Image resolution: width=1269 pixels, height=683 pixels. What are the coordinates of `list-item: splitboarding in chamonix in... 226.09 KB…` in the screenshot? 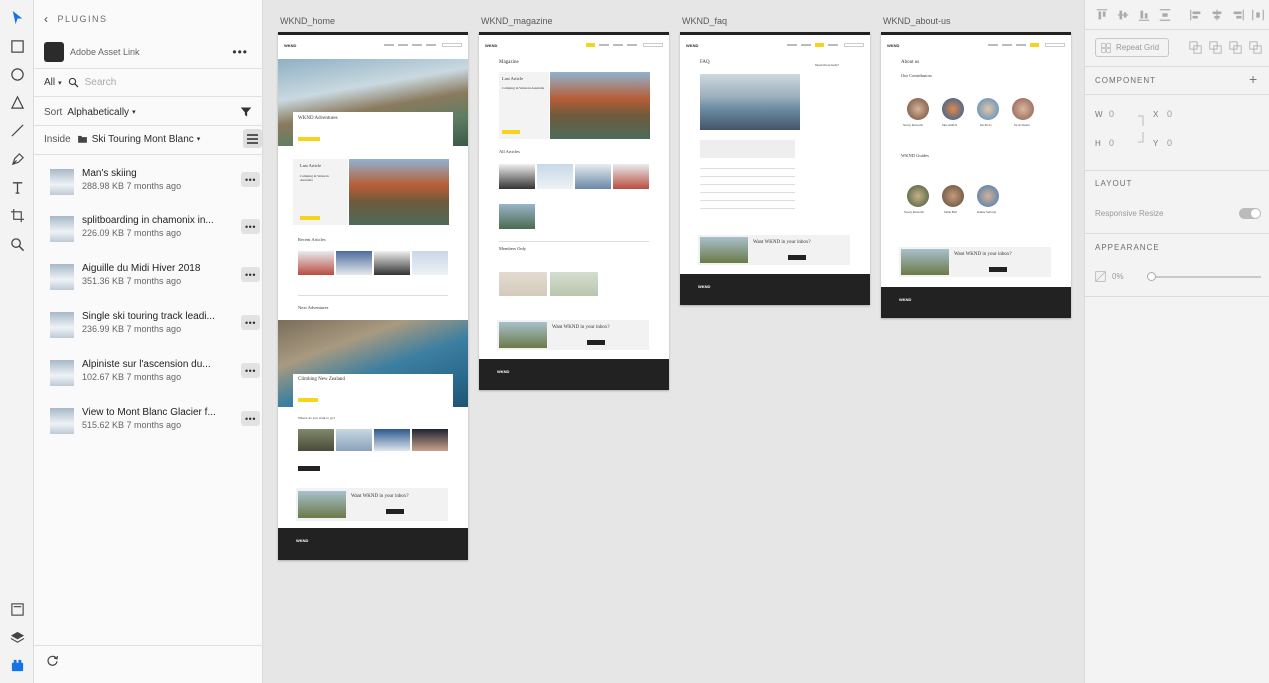 It's located at (155, 230).